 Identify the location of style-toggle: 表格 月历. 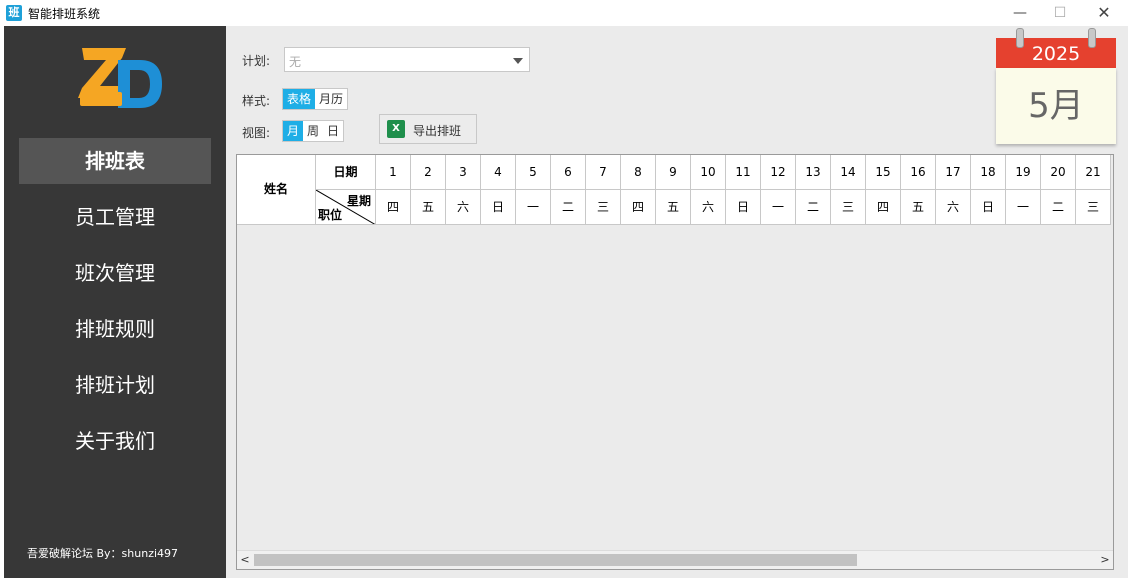
(315, 99).